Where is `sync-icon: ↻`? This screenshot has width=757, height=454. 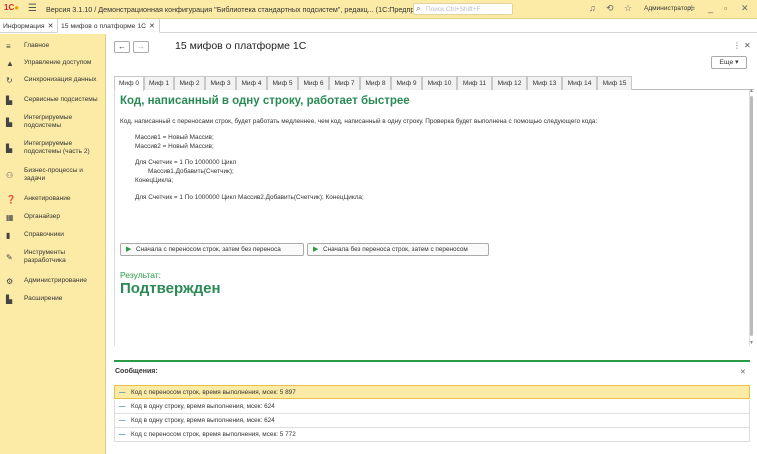 sync-icon: ↻ is located at coordinates (9, 80).